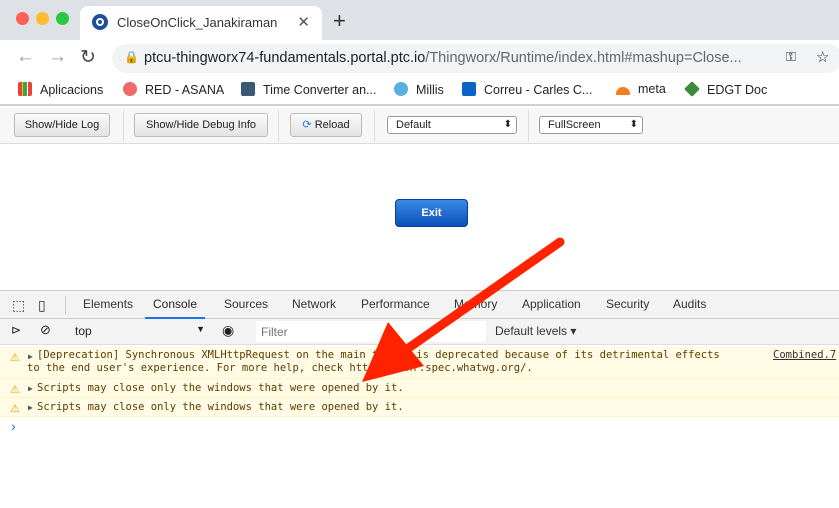 This screenshot has height=508, width=839. I want to click on arrow-head-icon, so click(393, 352).